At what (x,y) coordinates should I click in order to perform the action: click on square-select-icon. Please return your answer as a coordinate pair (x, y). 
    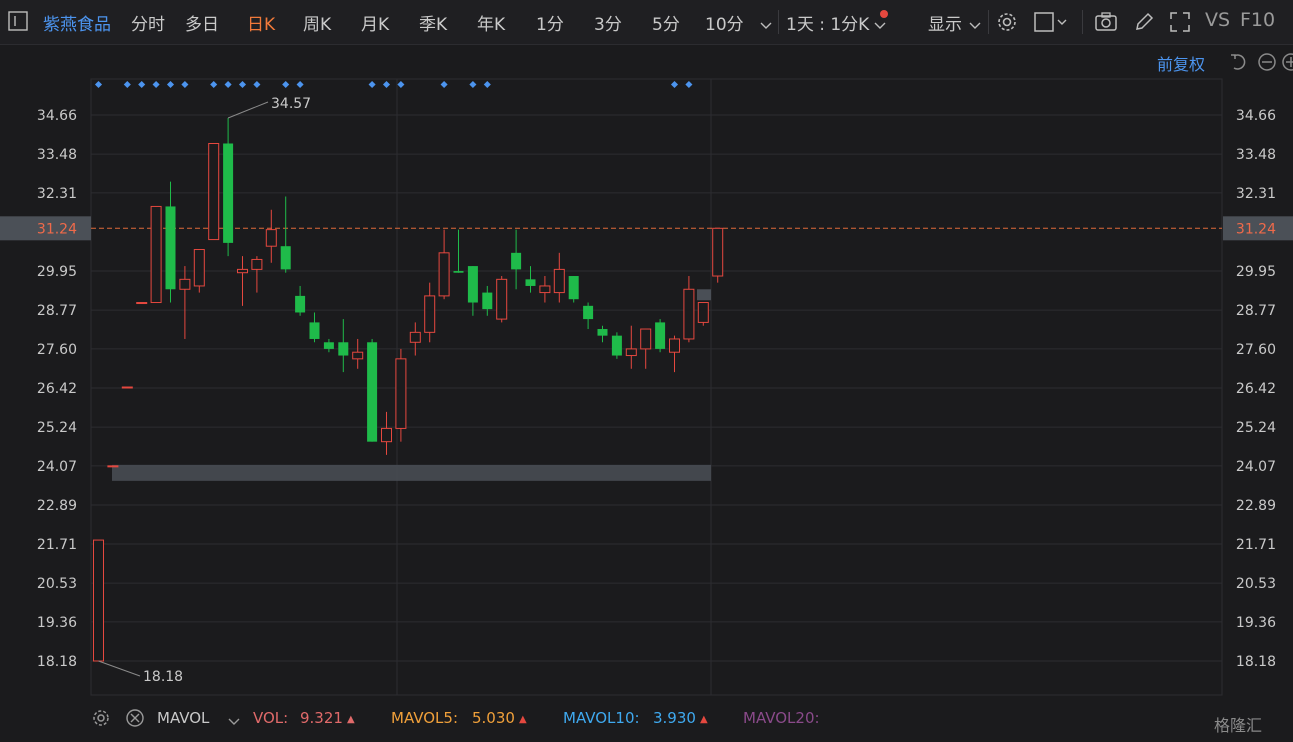
    Looking at the image, I should click on (1051, 24).